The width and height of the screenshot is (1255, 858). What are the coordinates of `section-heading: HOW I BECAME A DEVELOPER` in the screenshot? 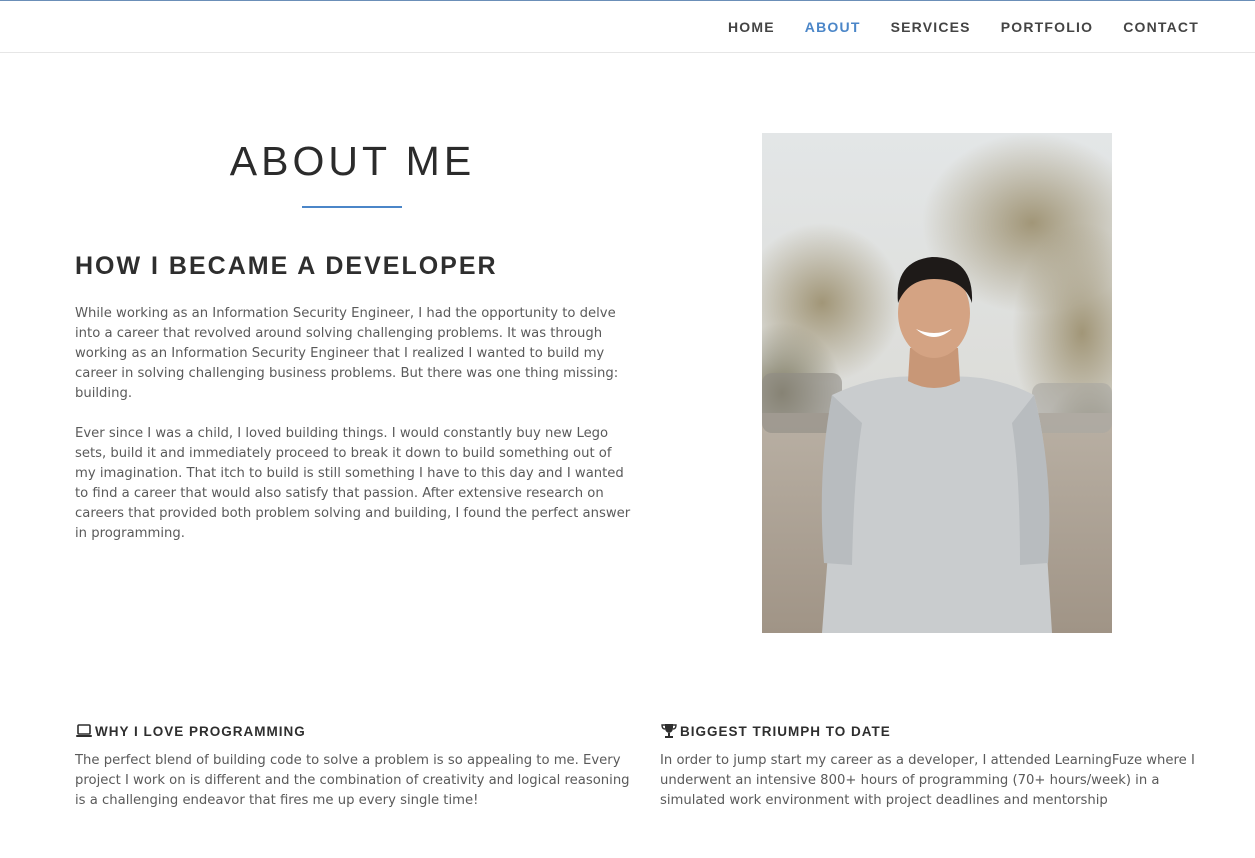 It's located at (286, 266).